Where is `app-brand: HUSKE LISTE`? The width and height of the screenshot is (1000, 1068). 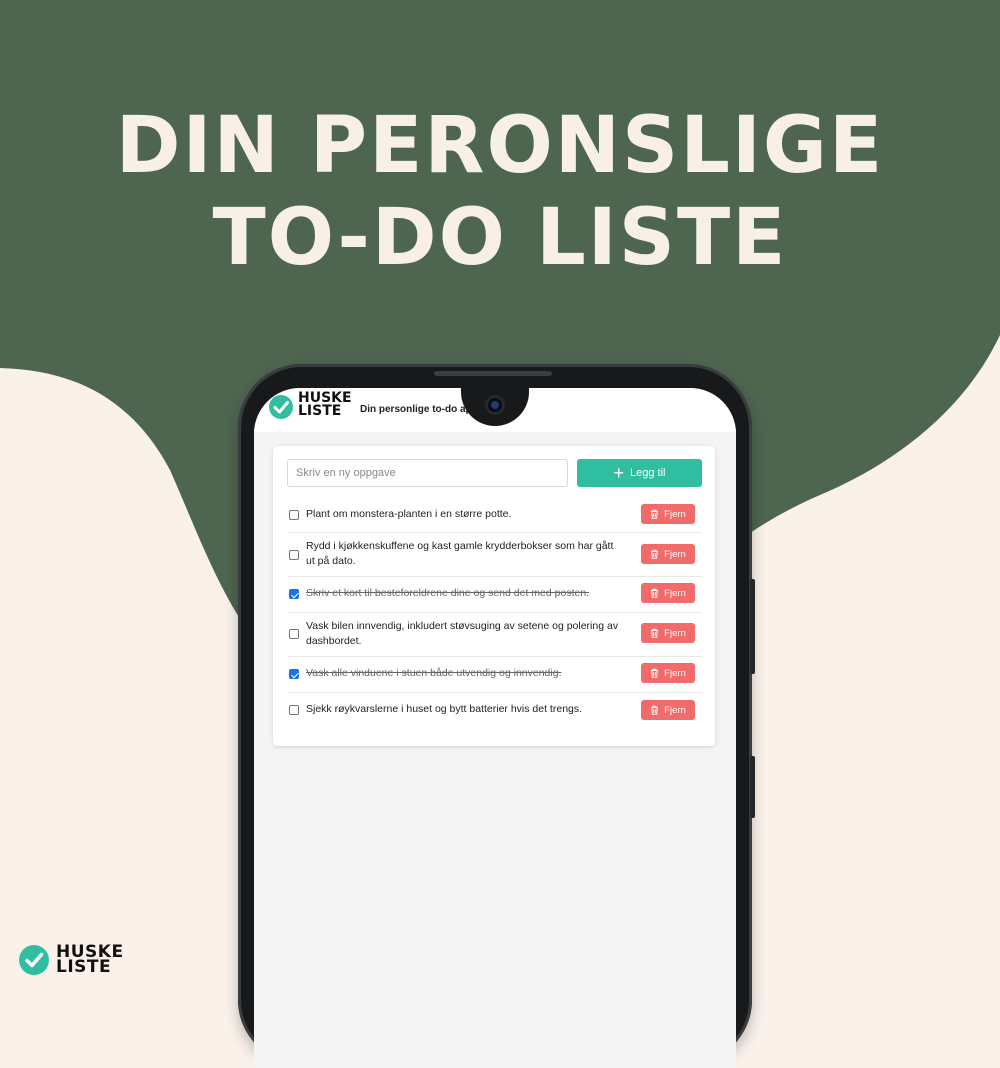 app-brand: HUSKE LISTE is located at coordinates (325, 405).